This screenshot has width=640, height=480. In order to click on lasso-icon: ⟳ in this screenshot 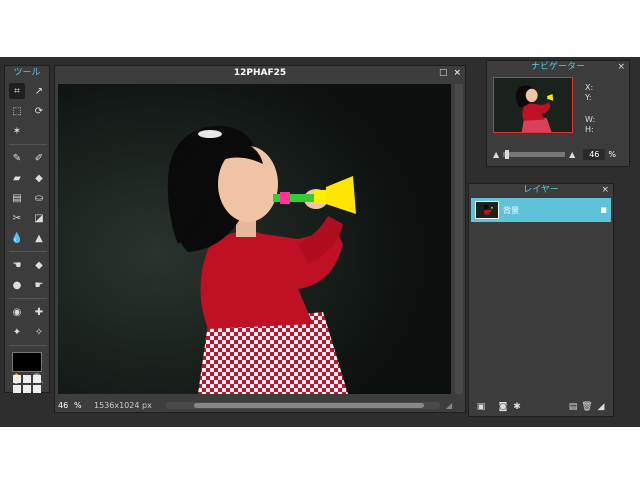, I will do `click(39, 111)`.